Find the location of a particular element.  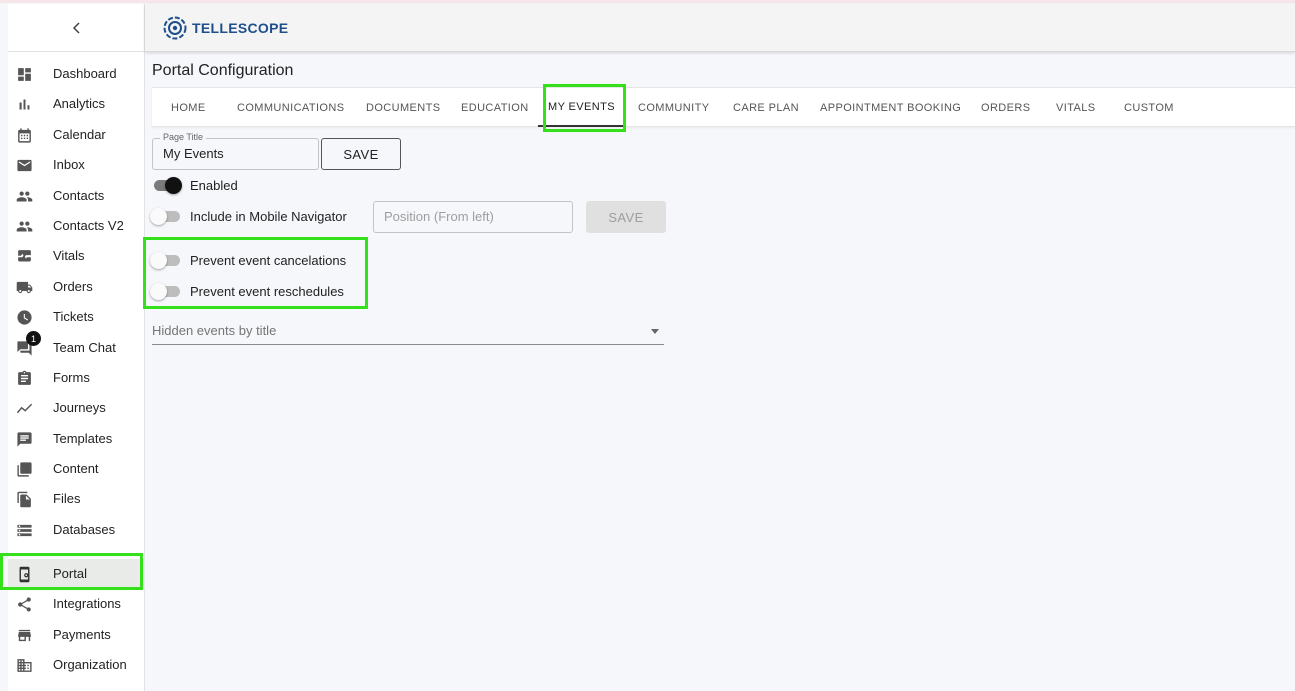

sidebar-item-team-chat: 1 Team Chat is located at coordinates (76, 347).